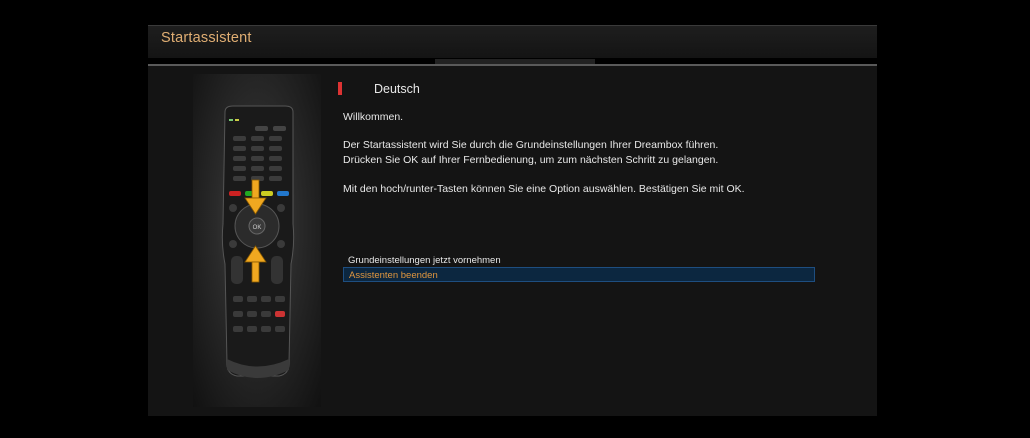 The width and height of the screenshot is (1030, 438). What do you see at coordinates (257, 228) in the screenshot?
I see `ok-key-label: OK` at bounding box center [257, 228].